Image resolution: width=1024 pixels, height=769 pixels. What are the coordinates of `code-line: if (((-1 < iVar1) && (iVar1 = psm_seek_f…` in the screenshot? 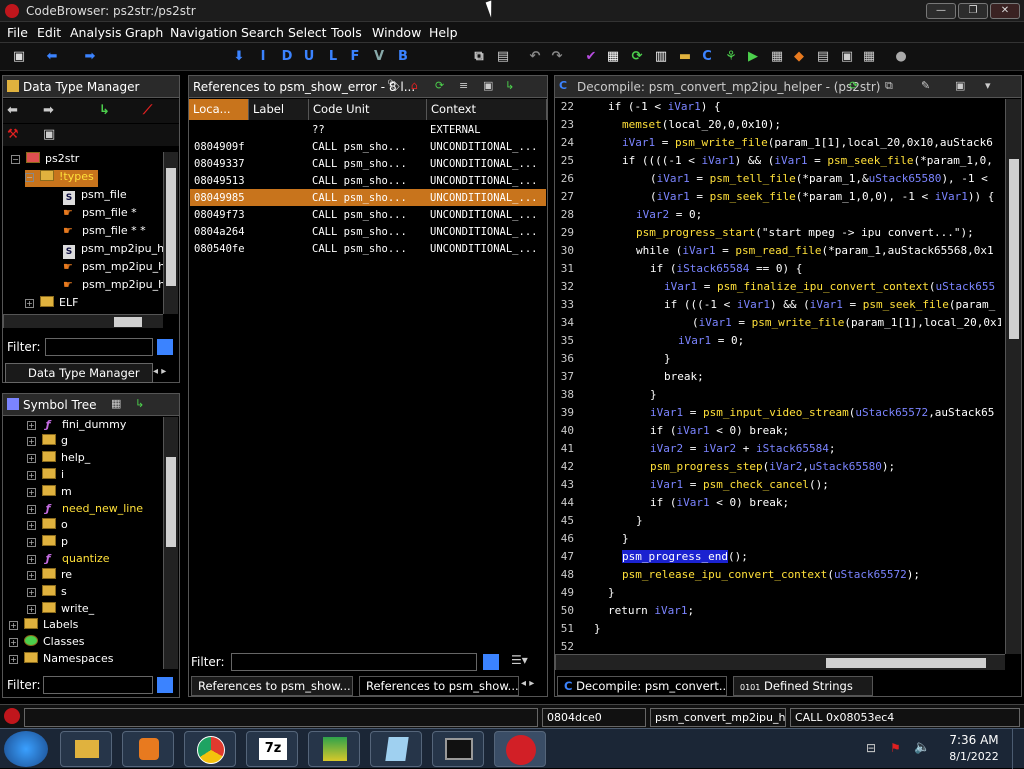 It's located at (829, 304).